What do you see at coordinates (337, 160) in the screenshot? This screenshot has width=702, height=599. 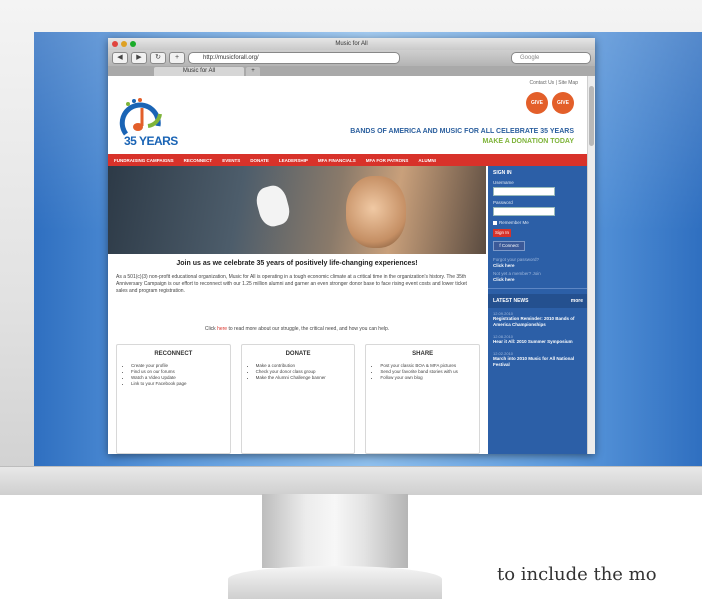 I see `nav-item: MFA FINANCIALS` at bounding box center [337, 160].